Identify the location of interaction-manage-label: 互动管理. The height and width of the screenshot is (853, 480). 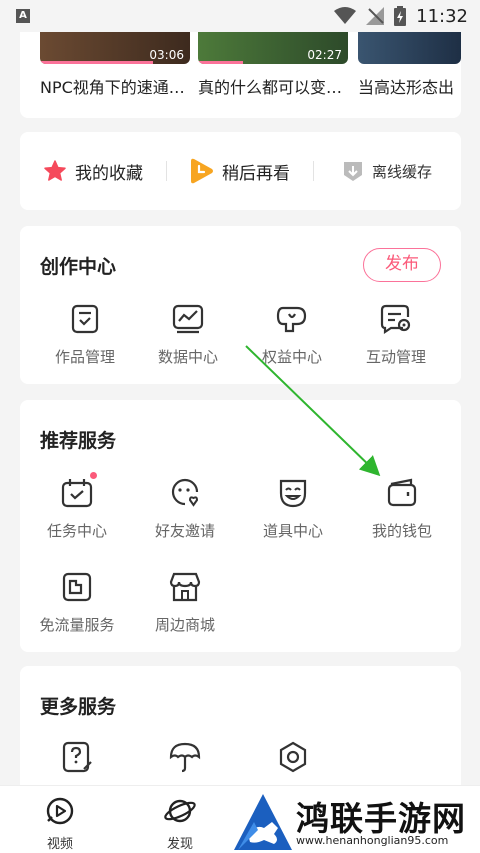
(395, 357).